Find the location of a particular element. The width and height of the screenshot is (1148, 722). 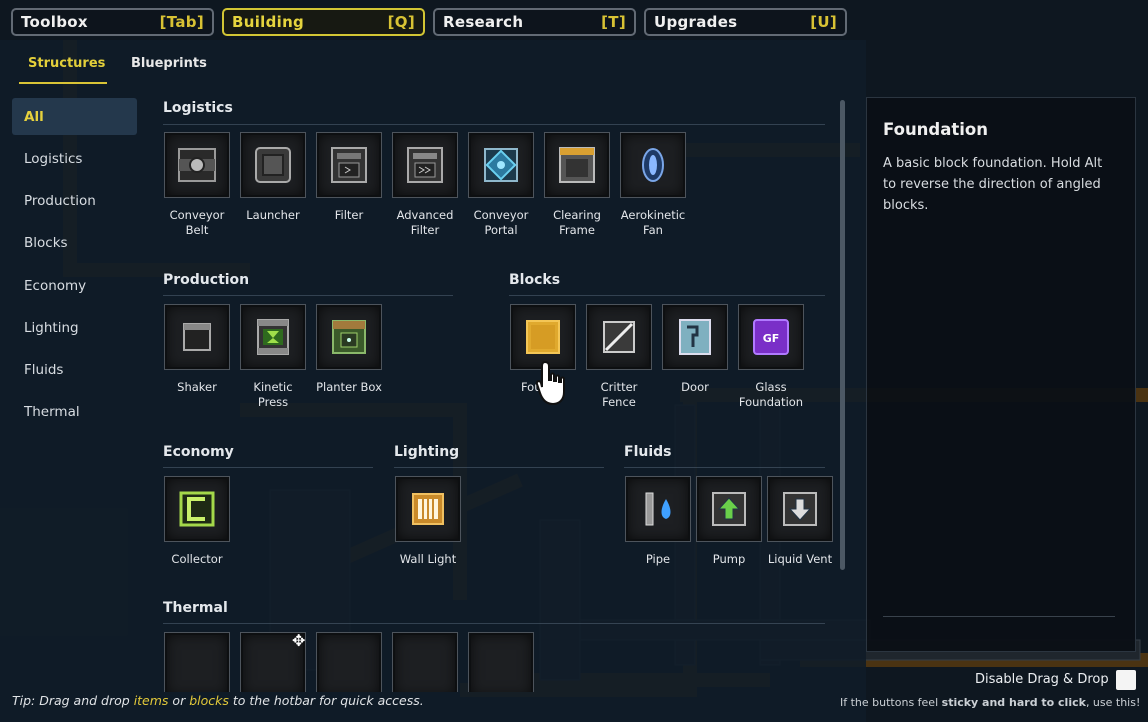

tip-or: or is located at coordinates (179, 700).